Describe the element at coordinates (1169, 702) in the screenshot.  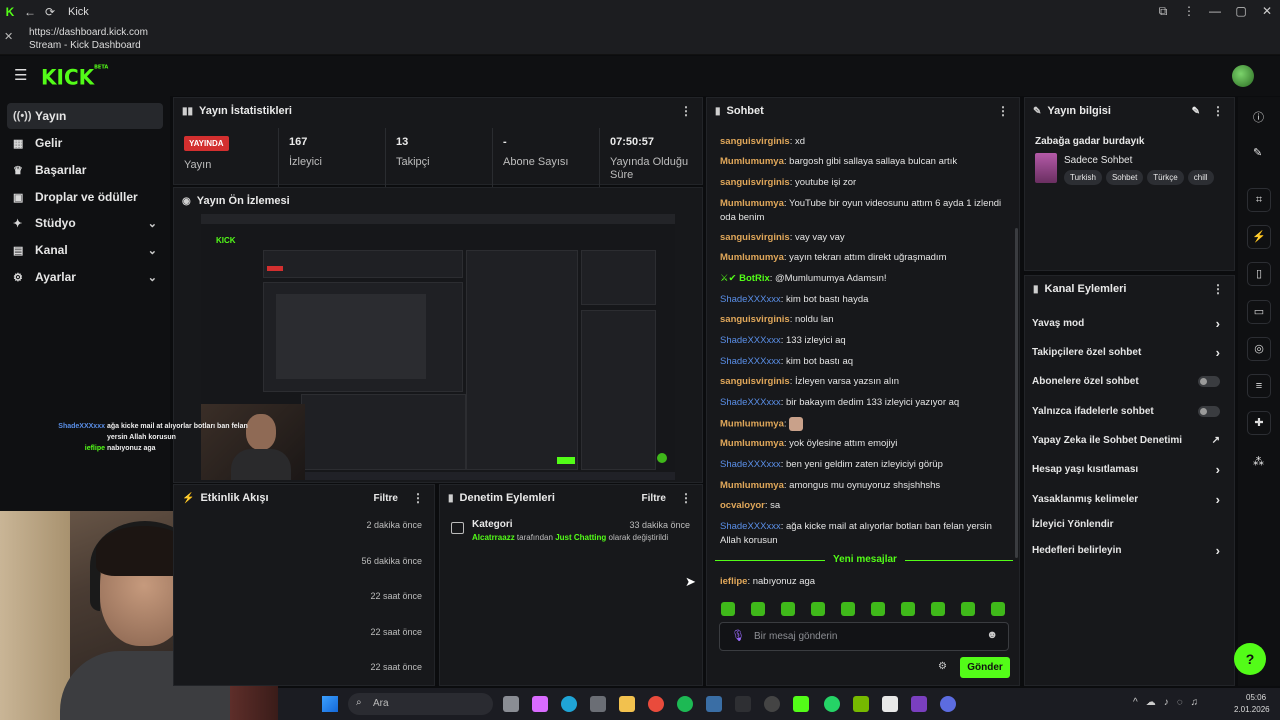
I see `tray-icons: ^☁♪◌♫` at that location.